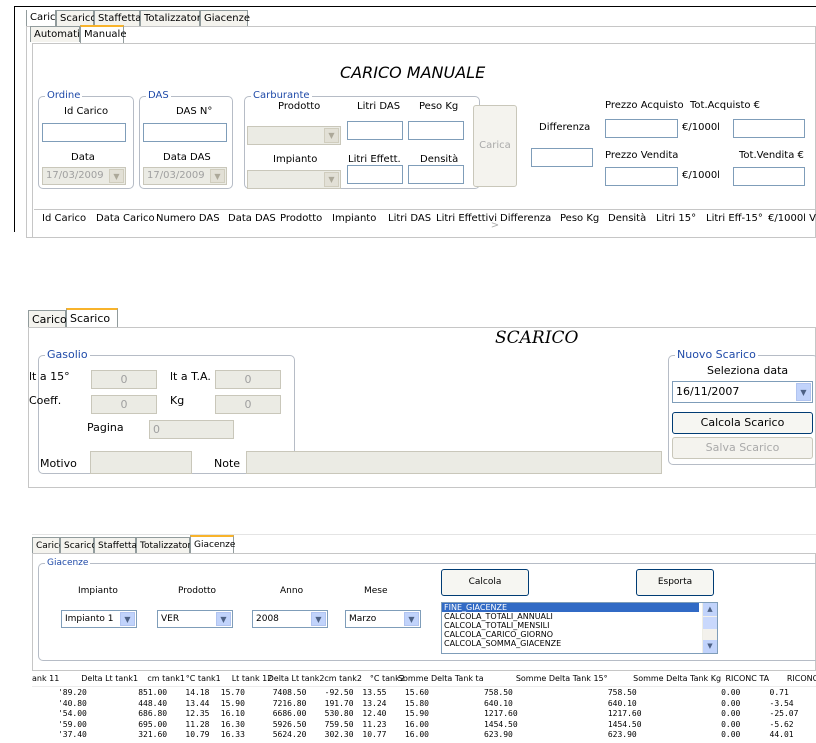  Describe the element at coordinates (374, 734) in the screenshot. I see `table-cell: 10.77` at that location.